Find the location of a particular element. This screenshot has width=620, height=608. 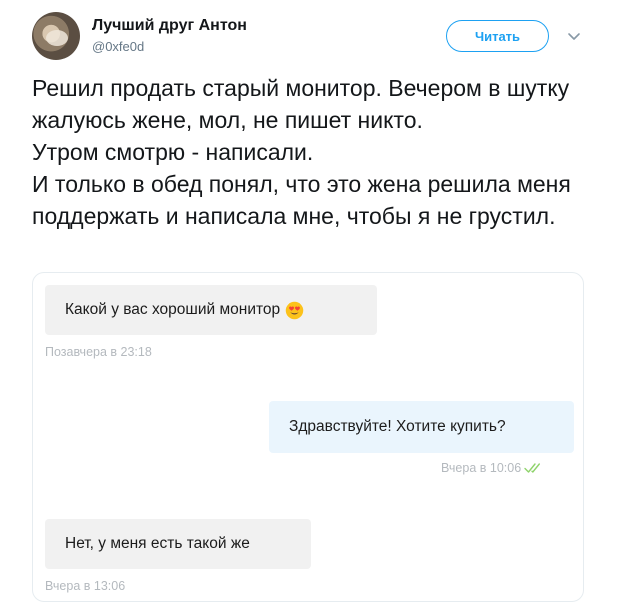

message-timestamp: Вчера в 13:06 is located at coordinates (85, 586).